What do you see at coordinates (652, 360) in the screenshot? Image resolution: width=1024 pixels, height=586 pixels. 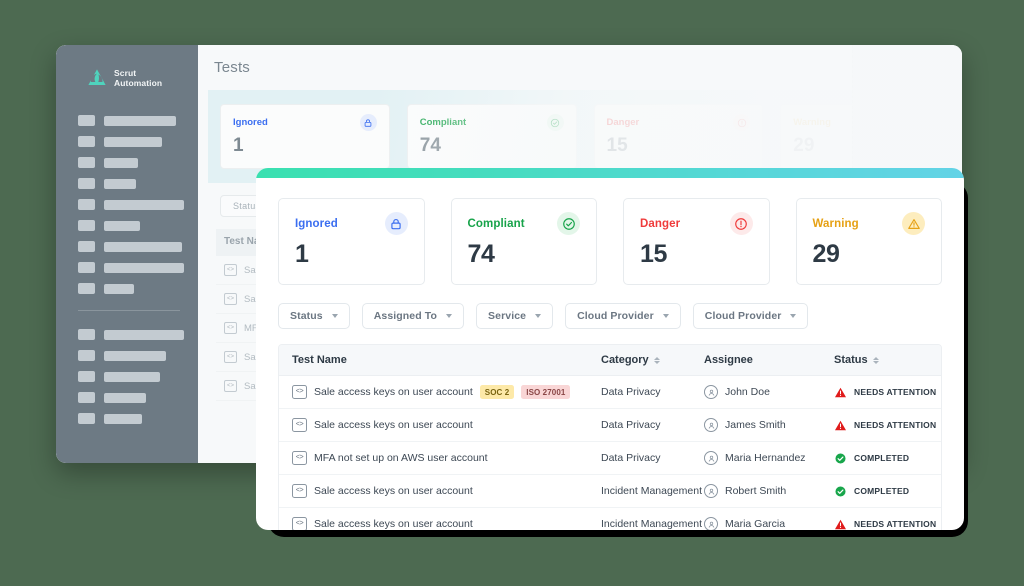 I see `column-header-category: Category` at bounding box center [652, 360].